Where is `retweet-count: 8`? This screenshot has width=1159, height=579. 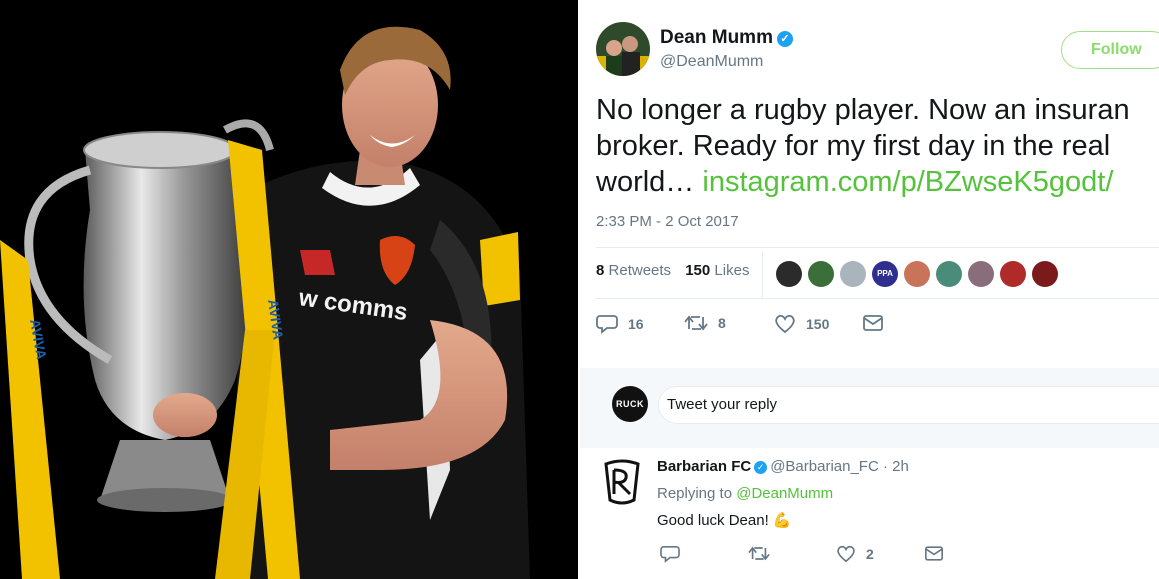
retweet-count: 8 is located at coordinates (722, 323).